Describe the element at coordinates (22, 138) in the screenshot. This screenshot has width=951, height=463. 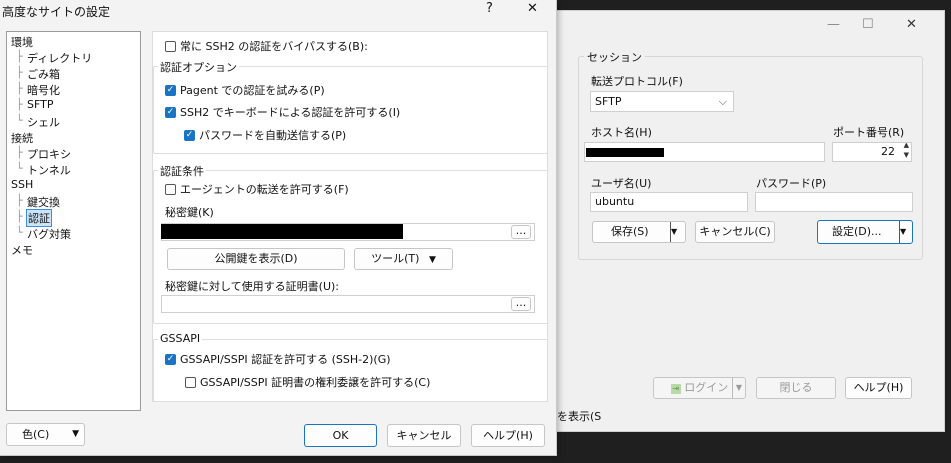
I see `tree-item-connection: 接続` at that location.